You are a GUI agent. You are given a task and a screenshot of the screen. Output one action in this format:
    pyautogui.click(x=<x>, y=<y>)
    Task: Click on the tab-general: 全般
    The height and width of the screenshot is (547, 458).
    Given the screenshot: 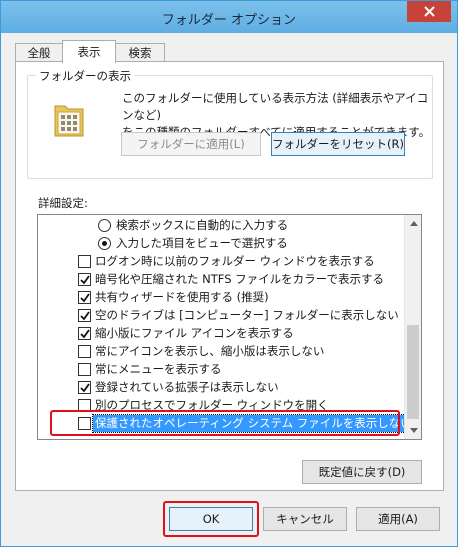 What is the action you would take?
    pyautogui.click(x=39, y=53)
    